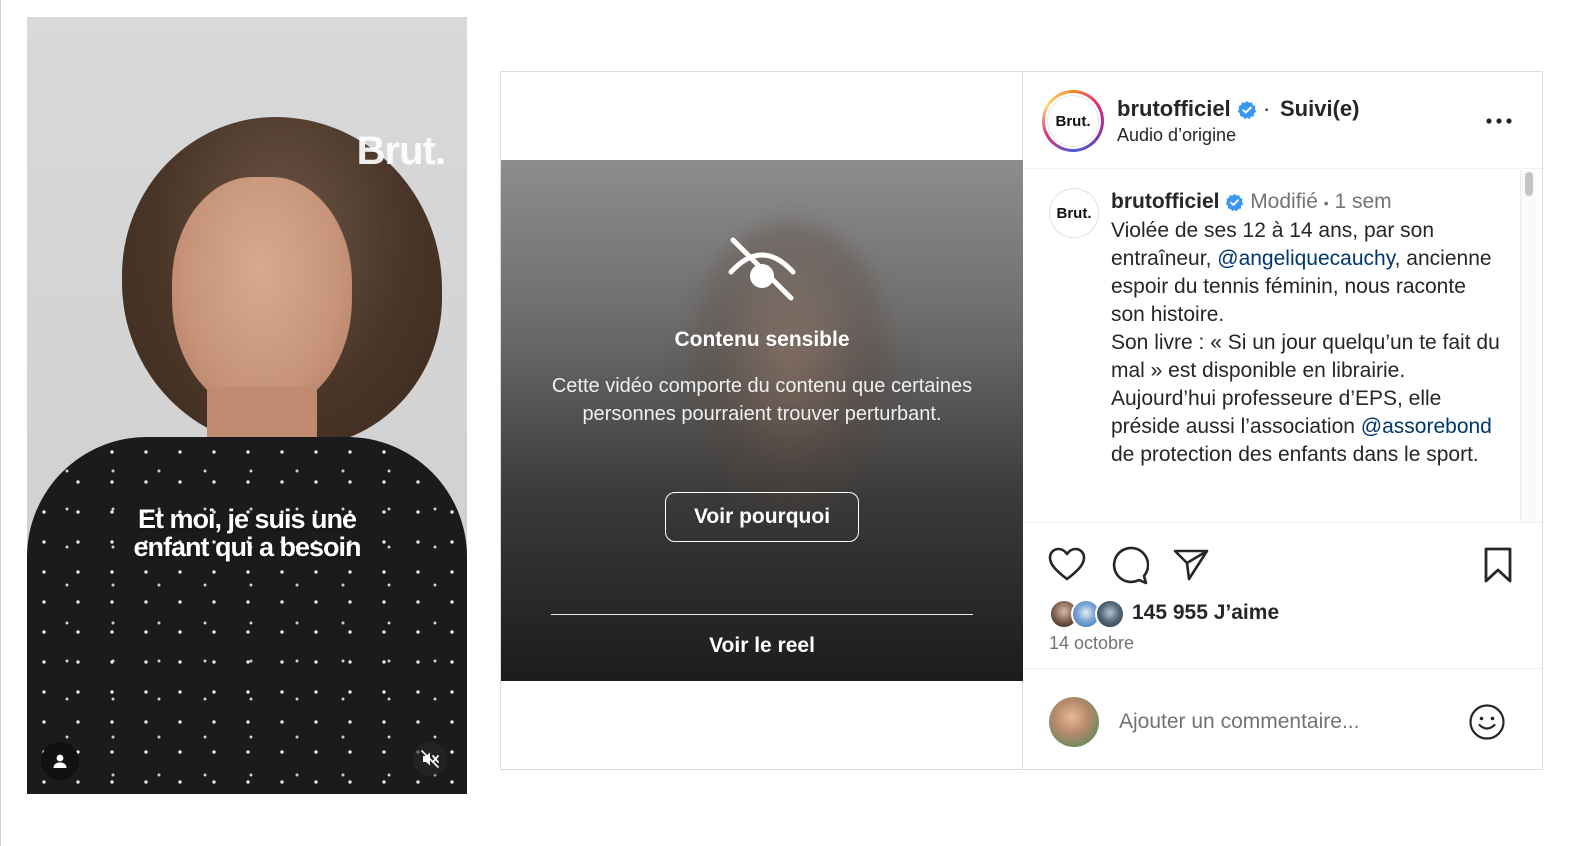  Describe the element at coordinates (1426, 426) in the screenshot. I see `mention-link: @assorebond` at that location.